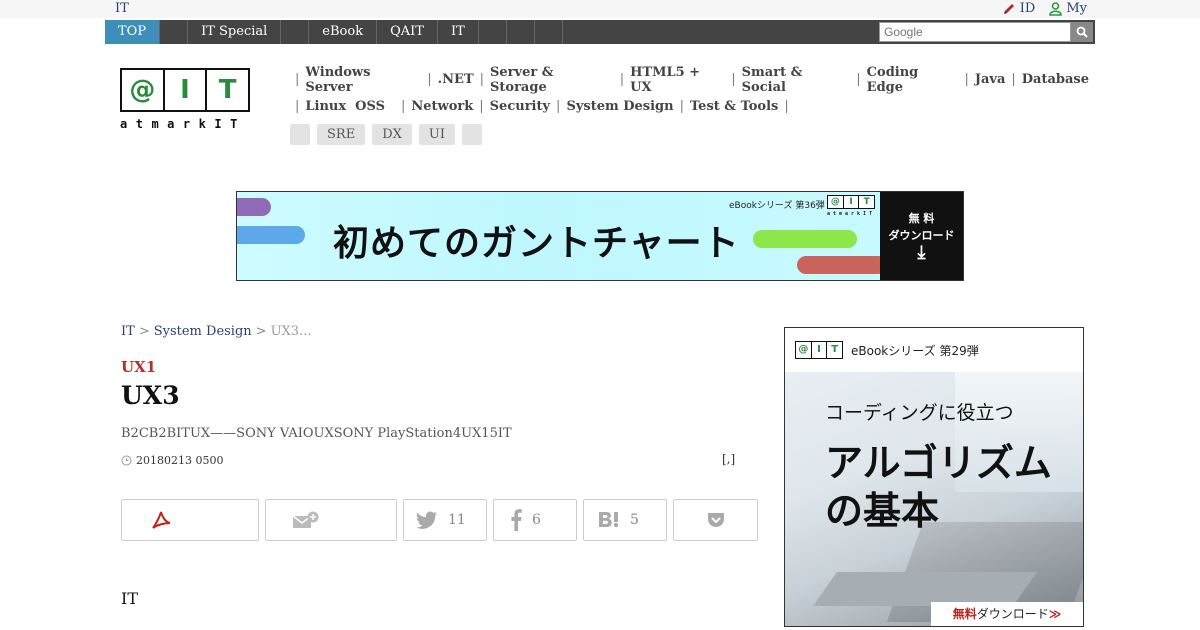  Describe the element at coordinates (804, 350) in the screenshot. I see `side-ad-logo-cell: @` at that location.